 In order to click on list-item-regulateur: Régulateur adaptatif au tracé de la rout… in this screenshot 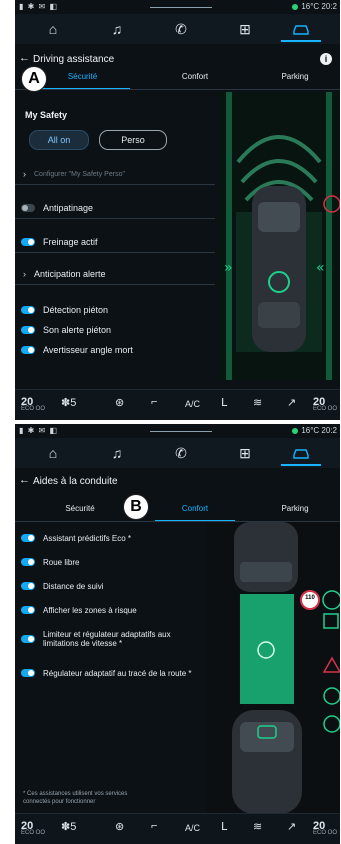, I will do `click(115, 673)`.